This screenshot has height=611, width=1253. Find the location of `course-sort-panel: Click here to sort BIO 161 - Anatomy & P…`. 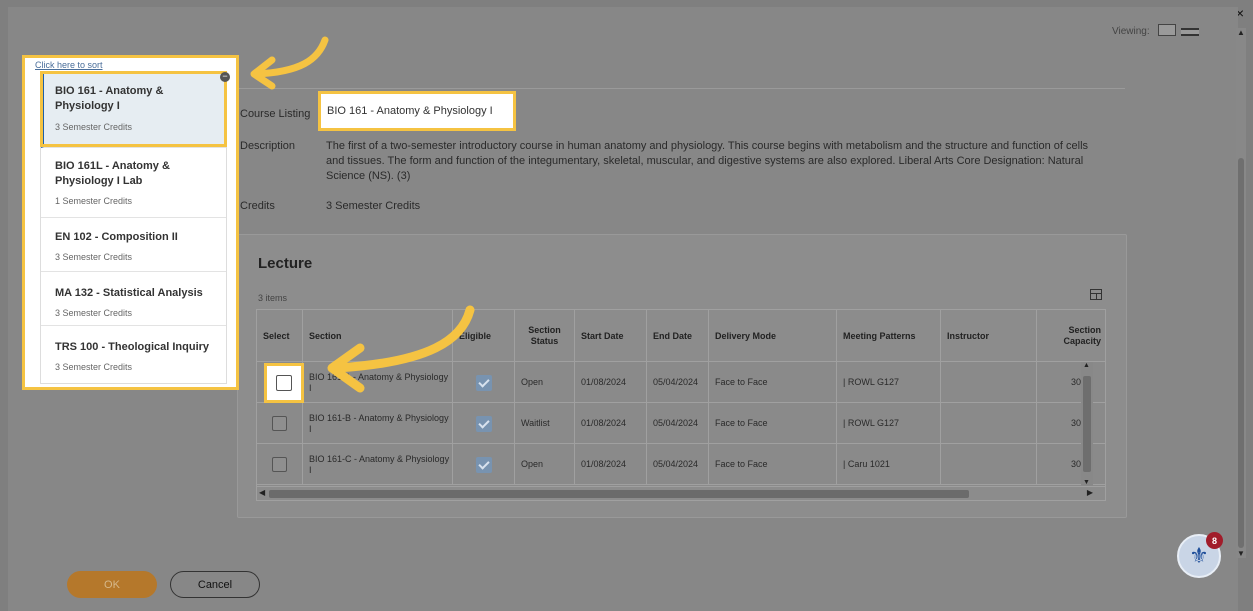

course-sort-panel: Click here to sort BIO 161 - Anatomy & P… is located at coordinates (130, 222).